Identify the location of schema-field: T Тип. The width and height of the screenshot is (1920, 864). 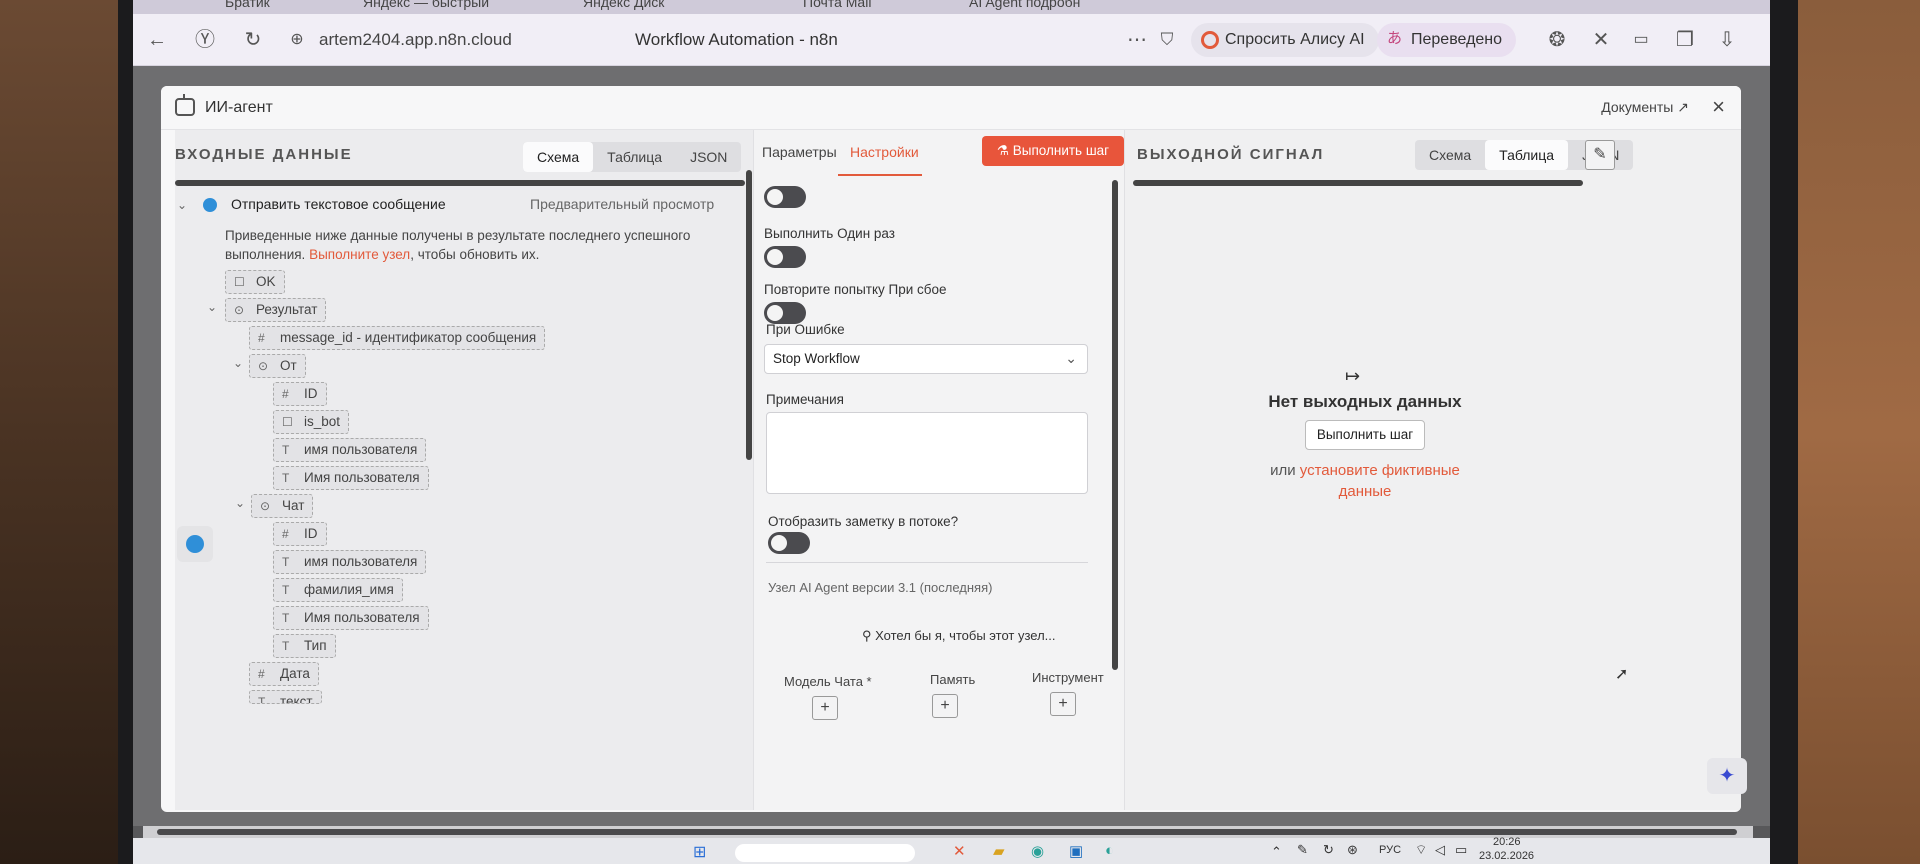
(304, 646).